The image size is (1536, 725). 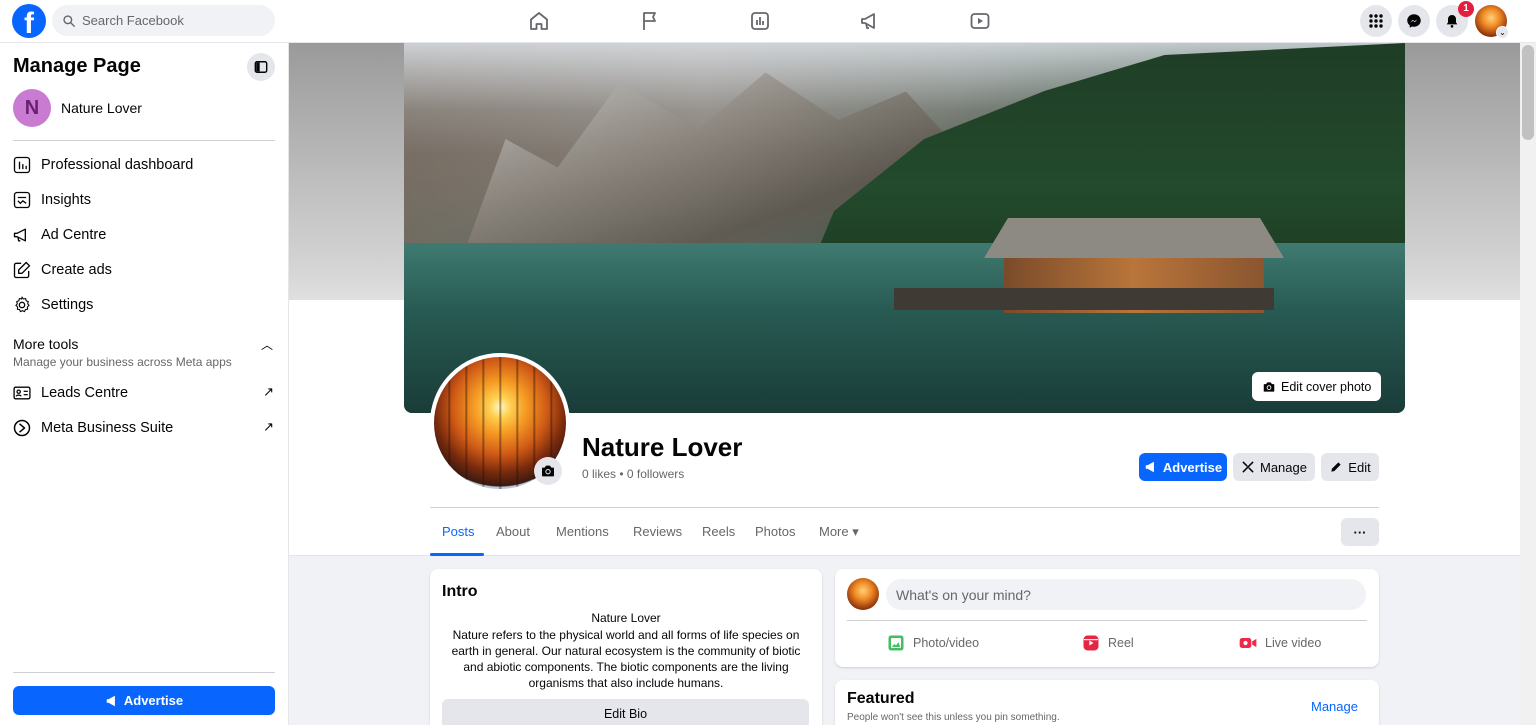 What do you see at coordinates (650, 21) in the screenshot?
I see `flag-icon` at bounding box center [650, 21].